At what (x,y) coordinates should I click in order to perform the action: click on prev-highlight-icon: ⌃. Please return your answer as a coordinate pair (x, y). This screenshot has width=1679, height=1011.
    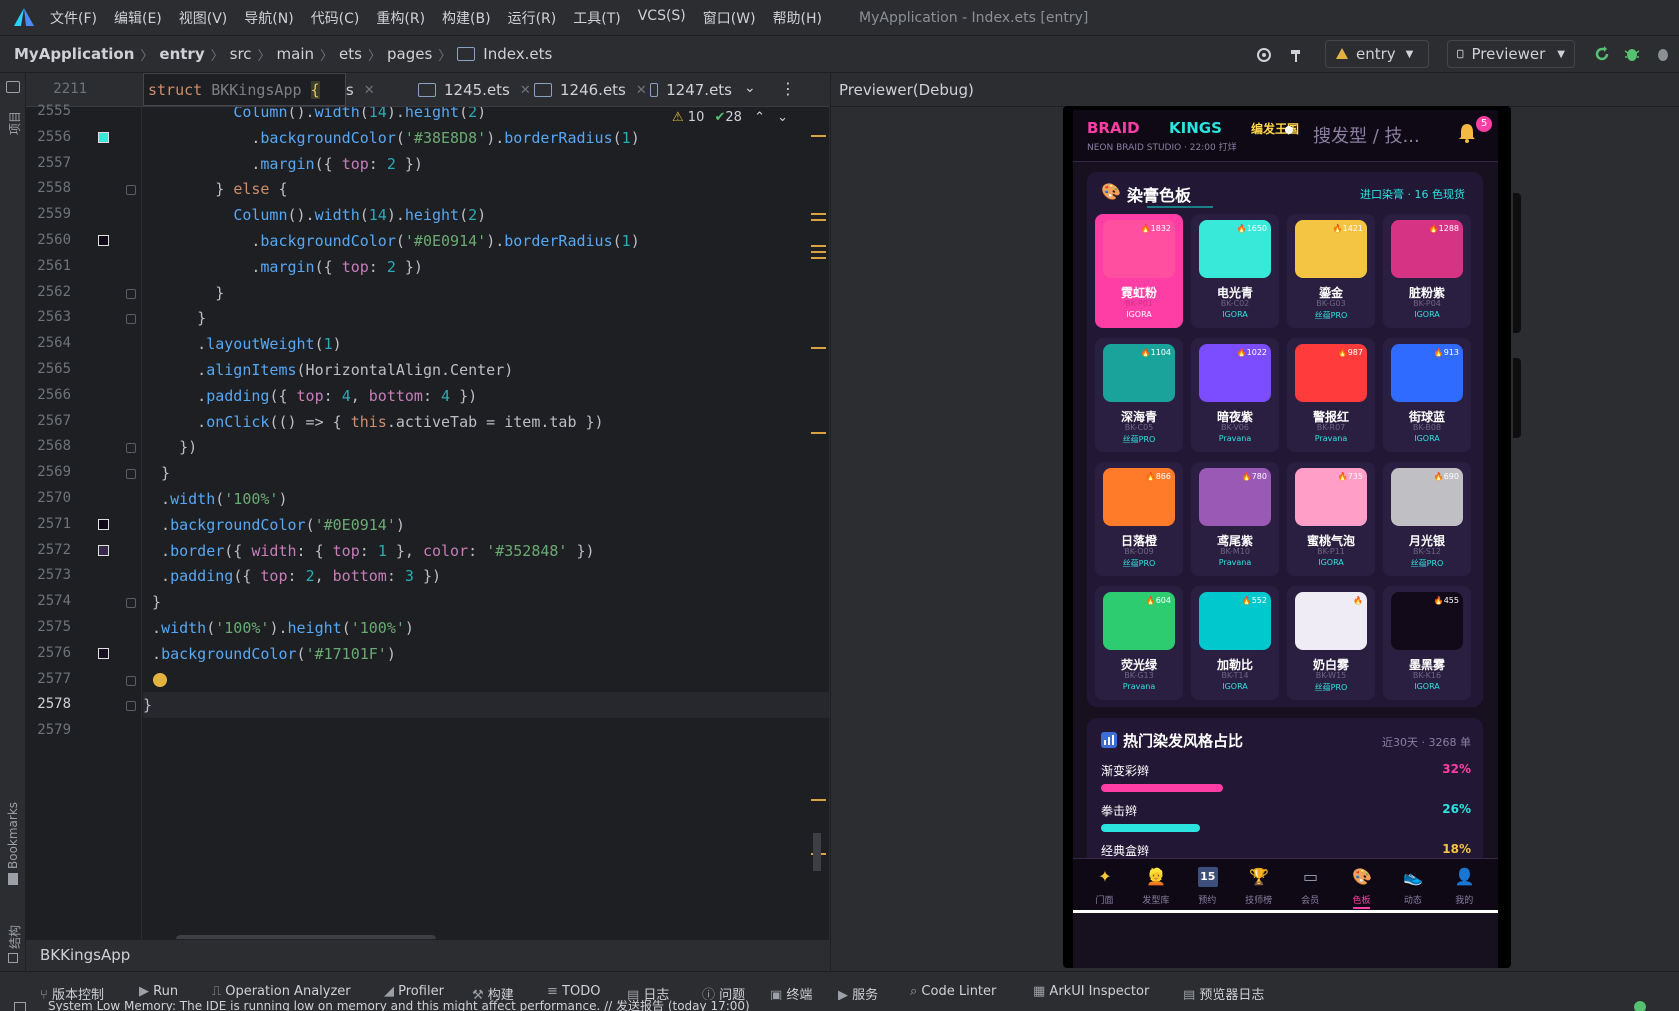
    Looking at the image, I should click on (759, 117).